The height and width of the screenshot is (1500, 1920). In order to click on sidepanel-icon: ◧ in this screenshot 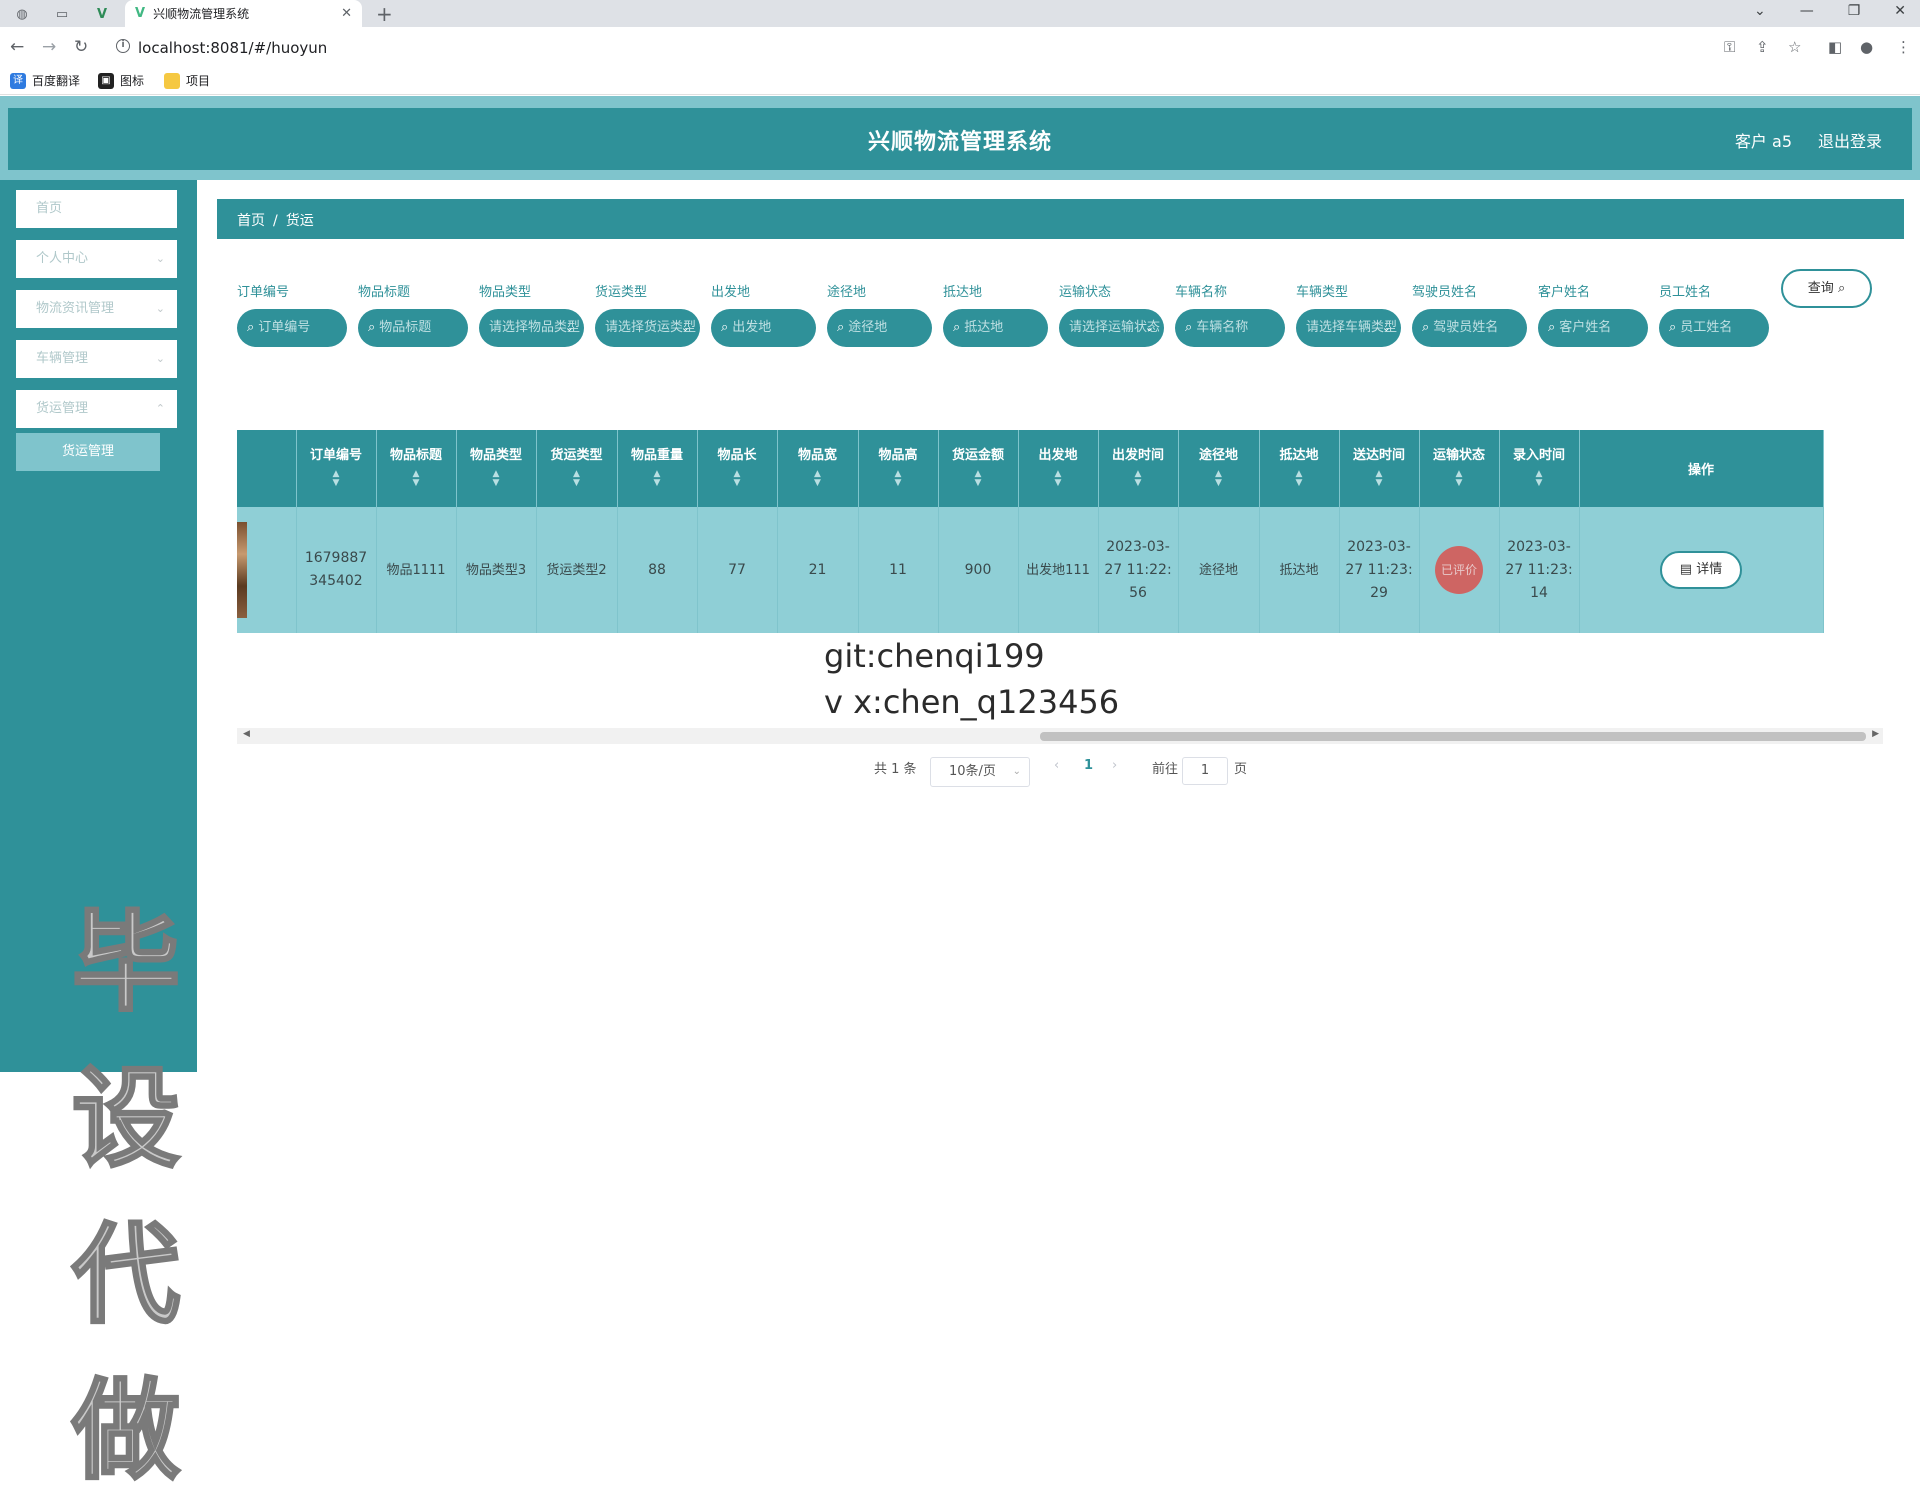, I will do `click(1835, 47)`.